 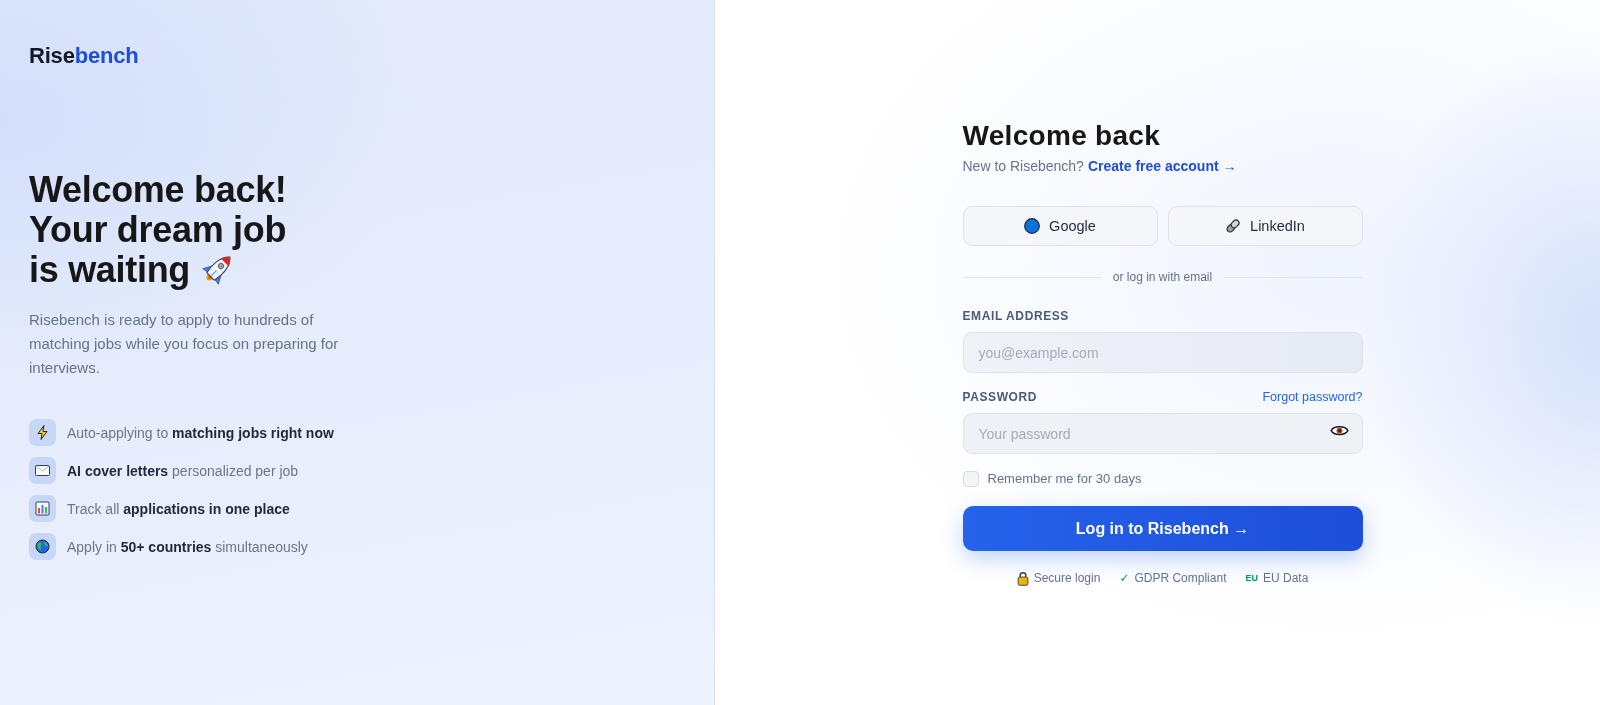 I want to click on intro-text: Risebench is ready to apply to hundreds of matching jobs while you focus on preparing for interviews., so click(x=184, y=344).